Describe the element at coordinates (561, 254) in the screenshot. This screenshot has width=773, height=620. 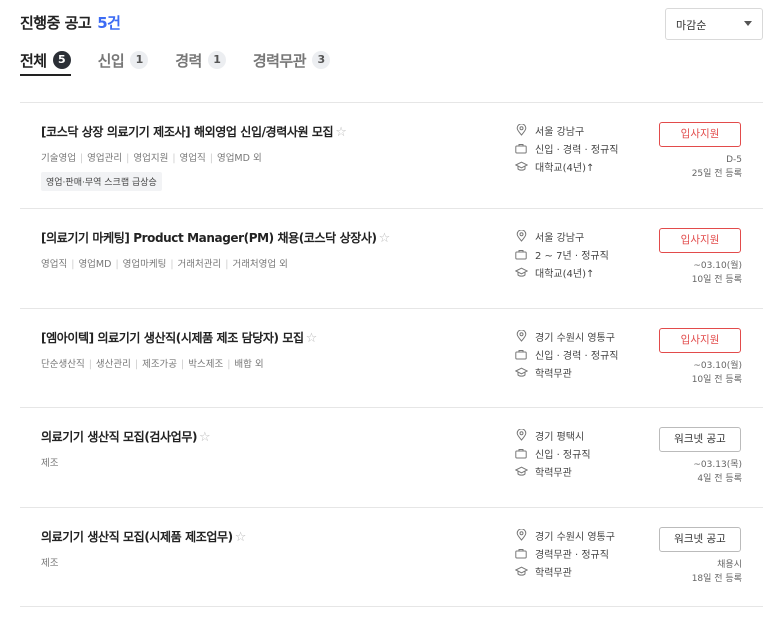
I see `job-meta: 서울 강남구 2 ~ 7년 · 정규직 대학교(4년)↑` at that location.